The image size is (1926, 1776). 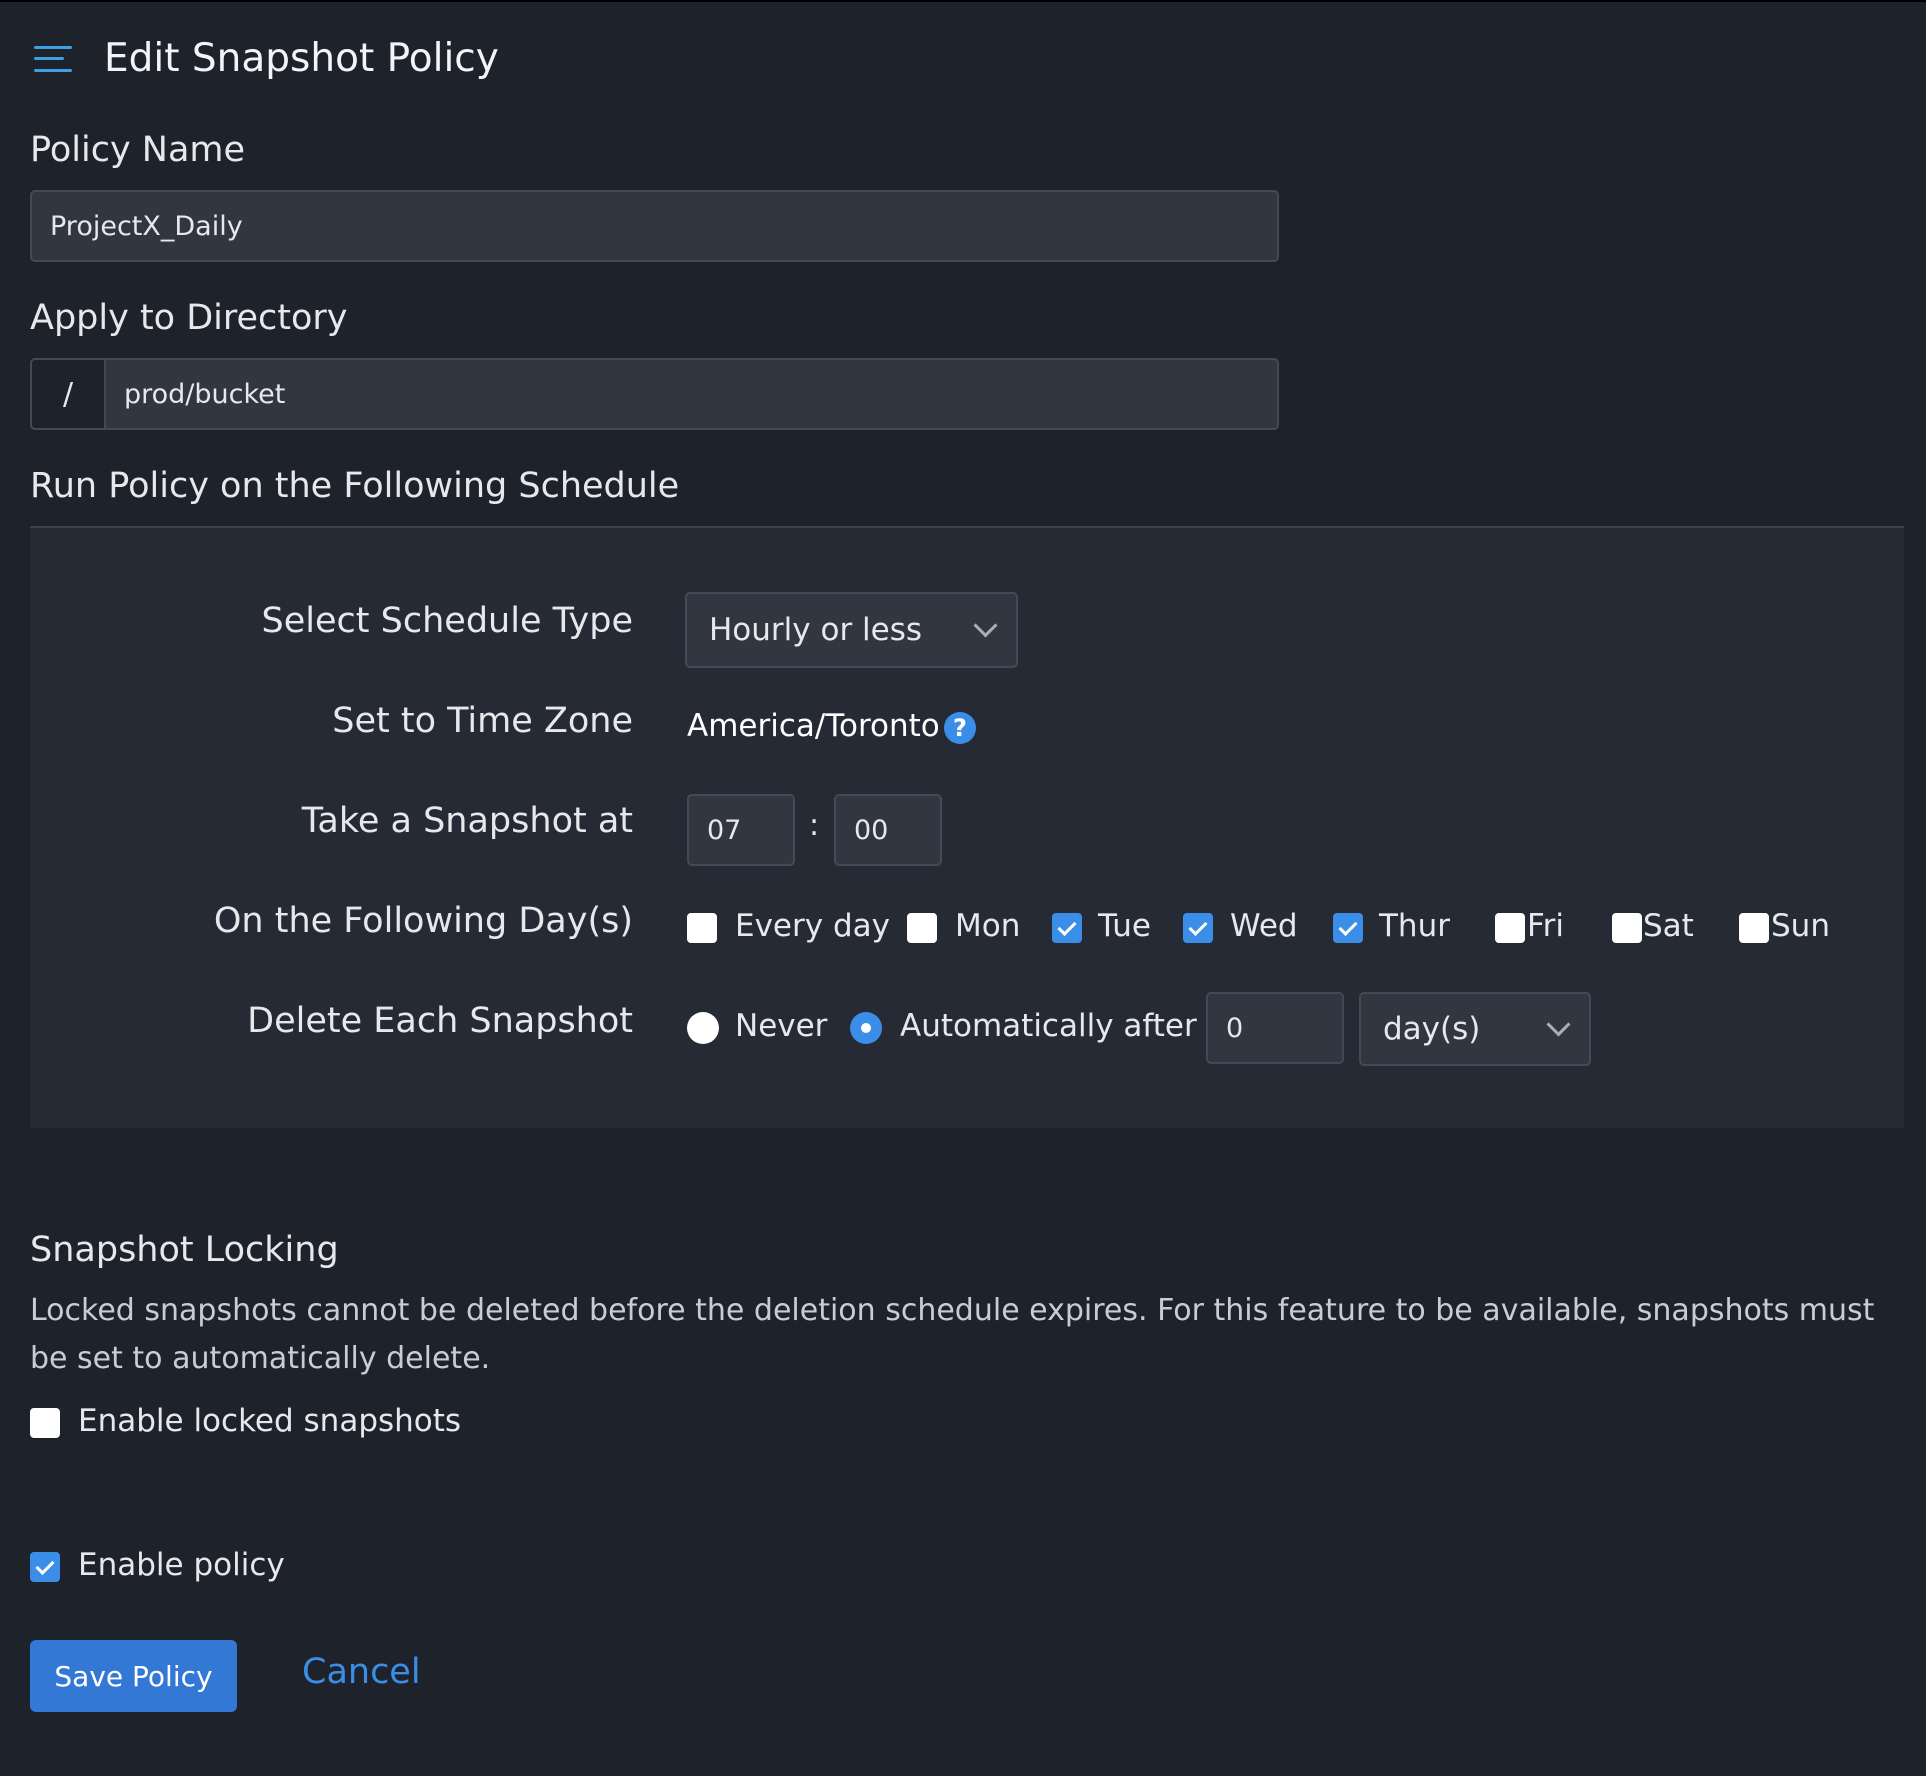 What do you see at coordinates (812, 926) in the screenshot?
I see `every-day-label: Every day` at bounding box center [812, 926].